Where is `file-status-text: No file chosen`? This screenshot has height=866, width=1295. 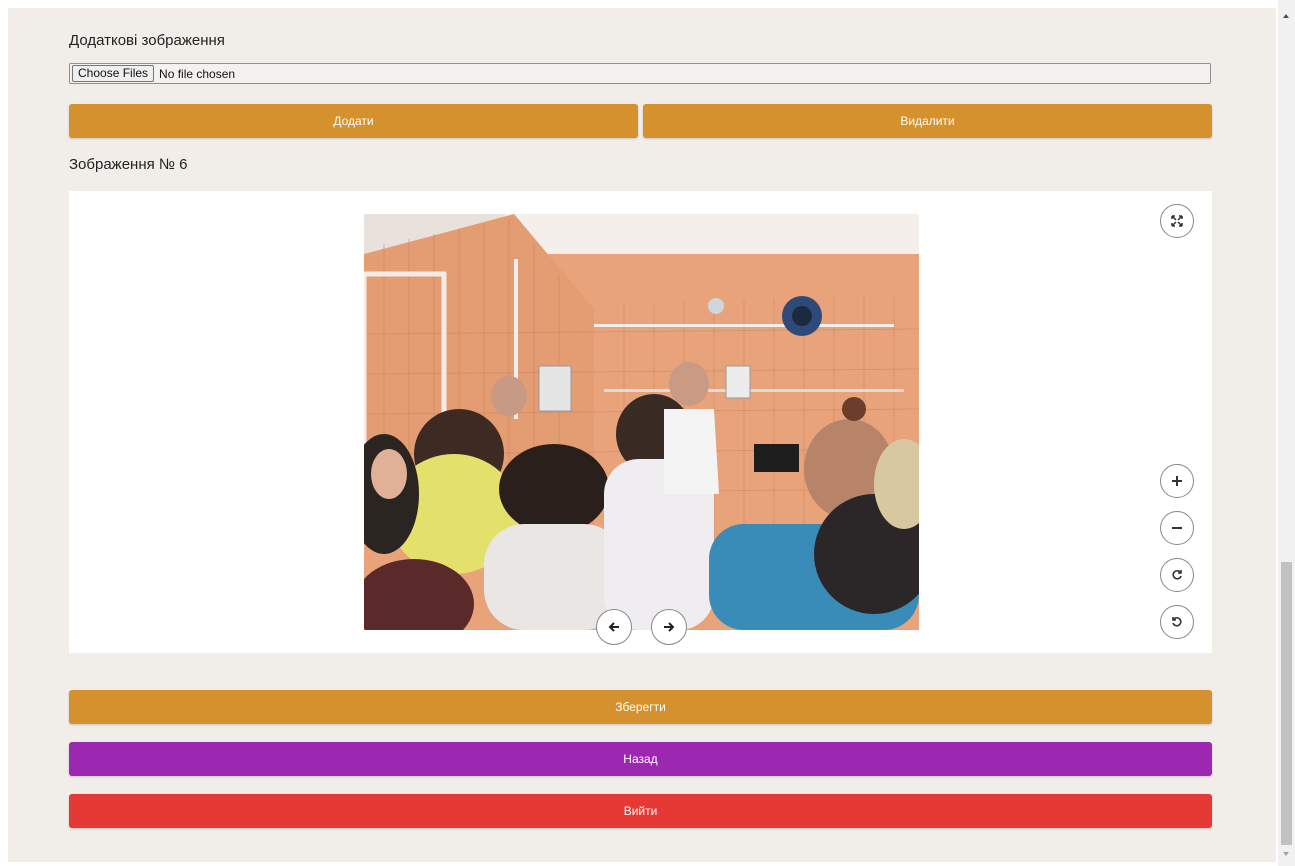
file-status-text: No file chosen is located at coordinates (197, 73).